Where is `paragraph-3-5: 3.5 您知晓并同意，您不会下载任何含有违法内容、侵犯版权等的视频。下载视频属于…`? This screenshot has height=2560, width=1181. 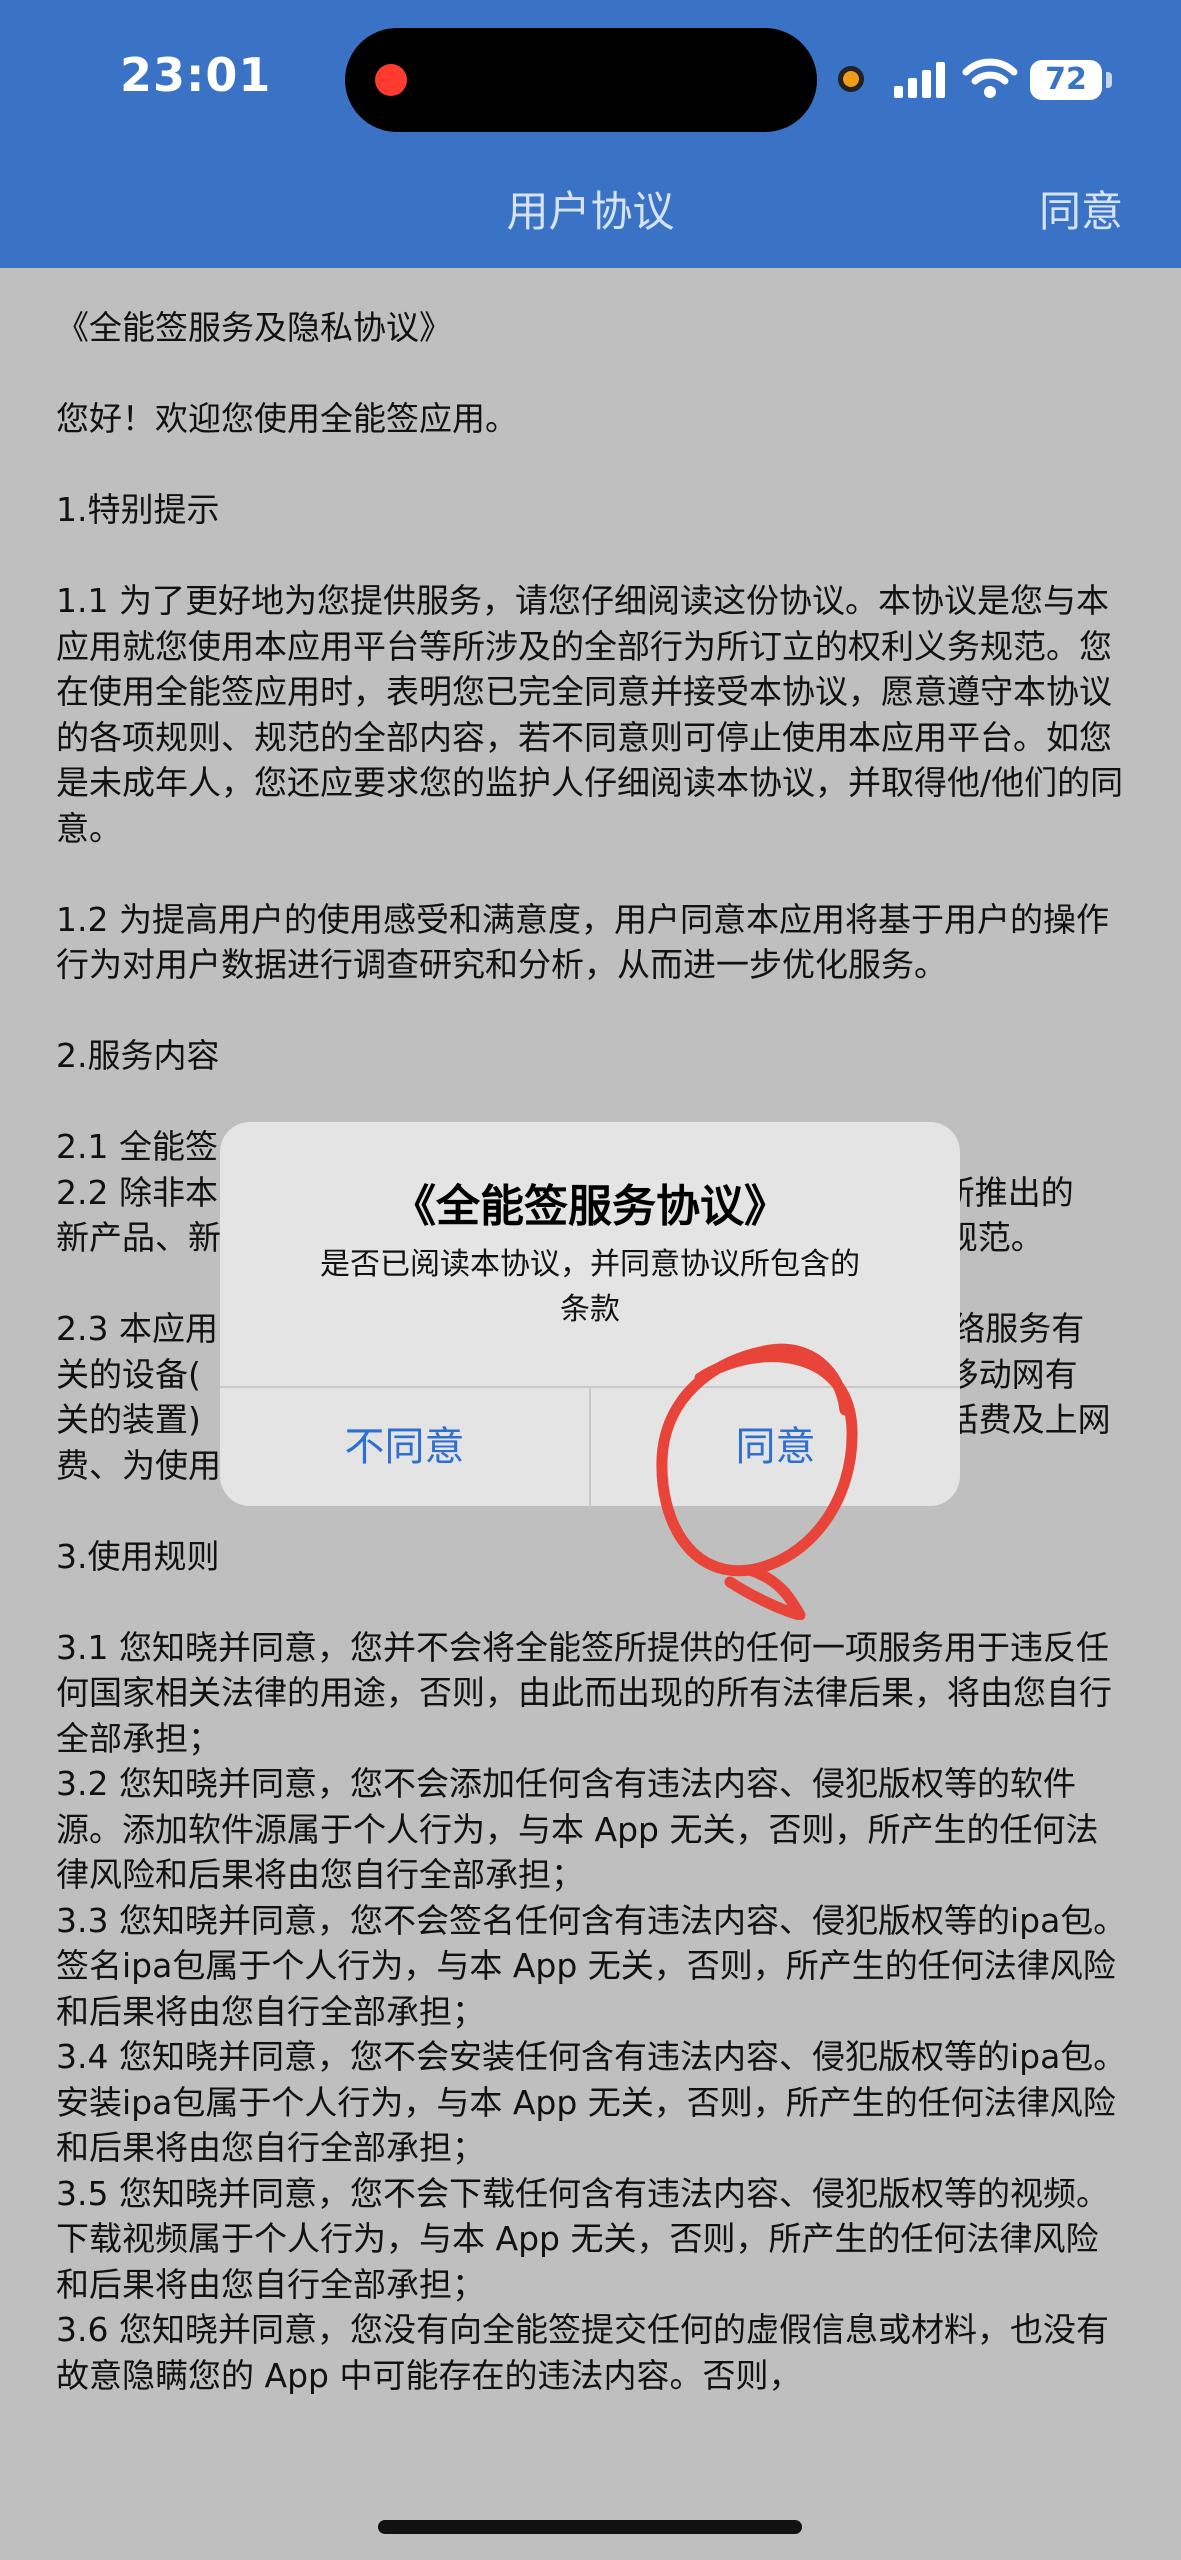 paragraph-3-5: 3.5 您知晓并同意，您不会下载任何含有违法内容、侵犯版权等的视频。下载视频属于… is located at coordinates (582, 2238).